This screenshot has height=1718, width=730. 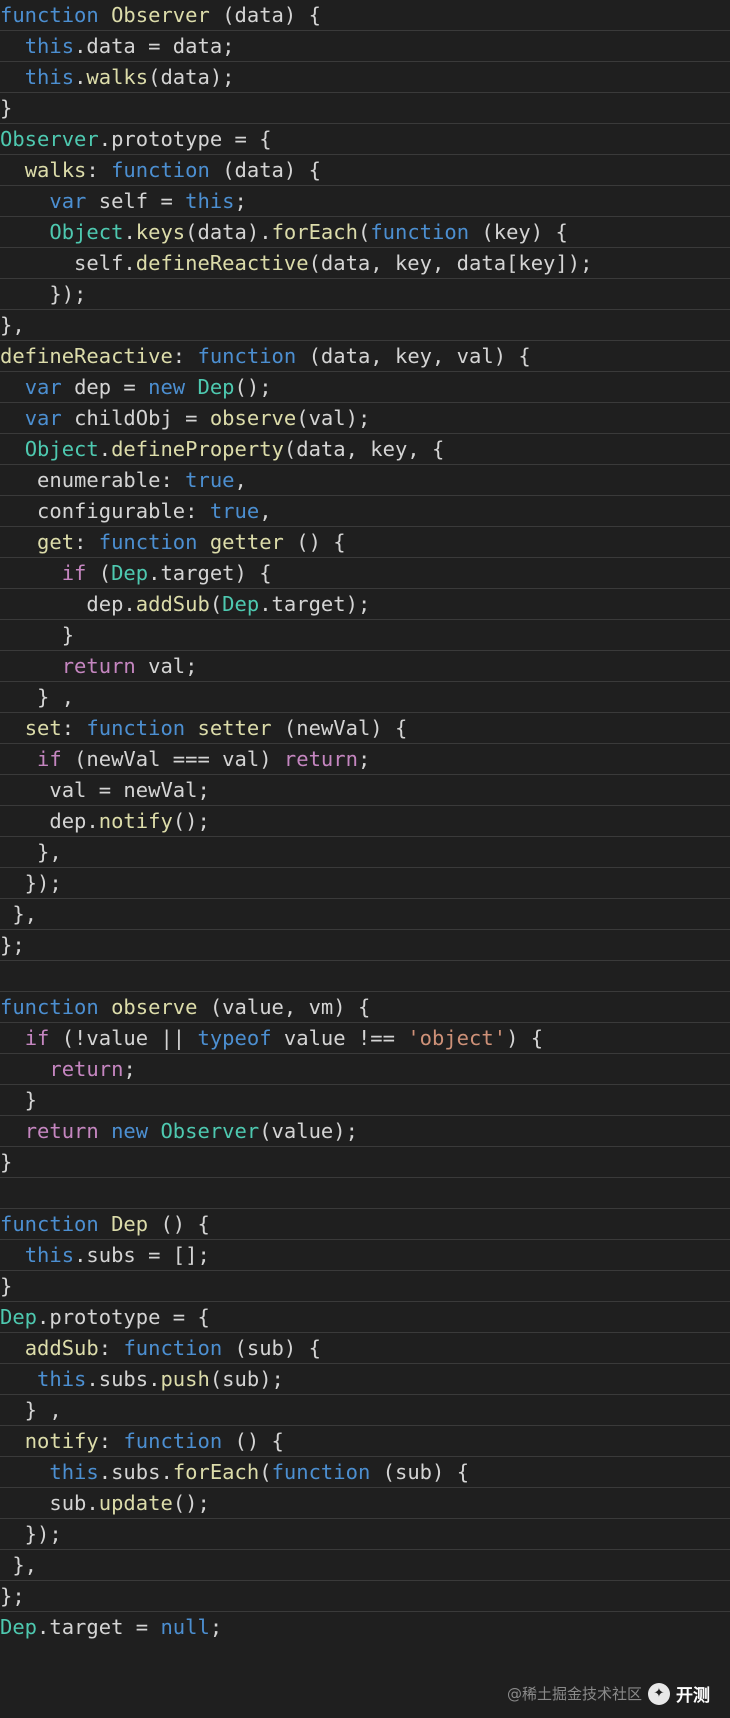 What do you see at coordinates (365, 201) in the screenshot?
I see `code-line: var self = this;` at bounding box center [365, 201].